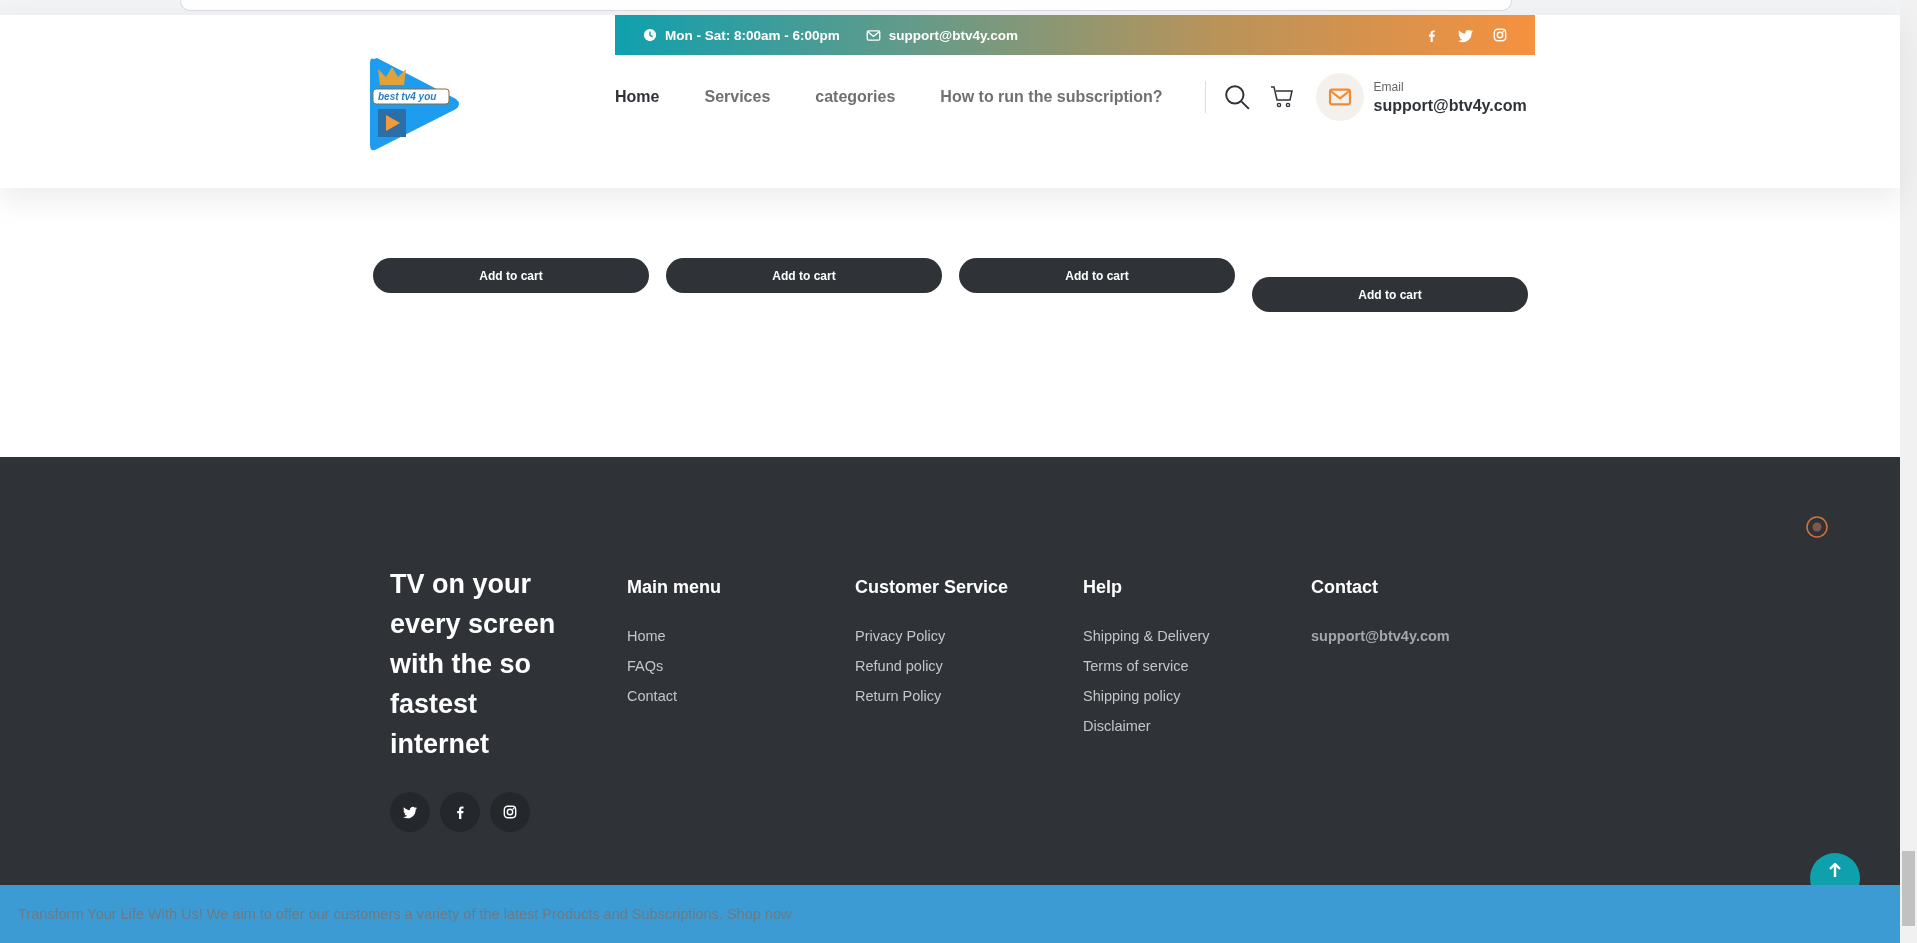 The width and height of the screenshot is (1917, 943). Describe the element at coordinates (873, 35) in the screenshot. I see `mail-icon` at that location.